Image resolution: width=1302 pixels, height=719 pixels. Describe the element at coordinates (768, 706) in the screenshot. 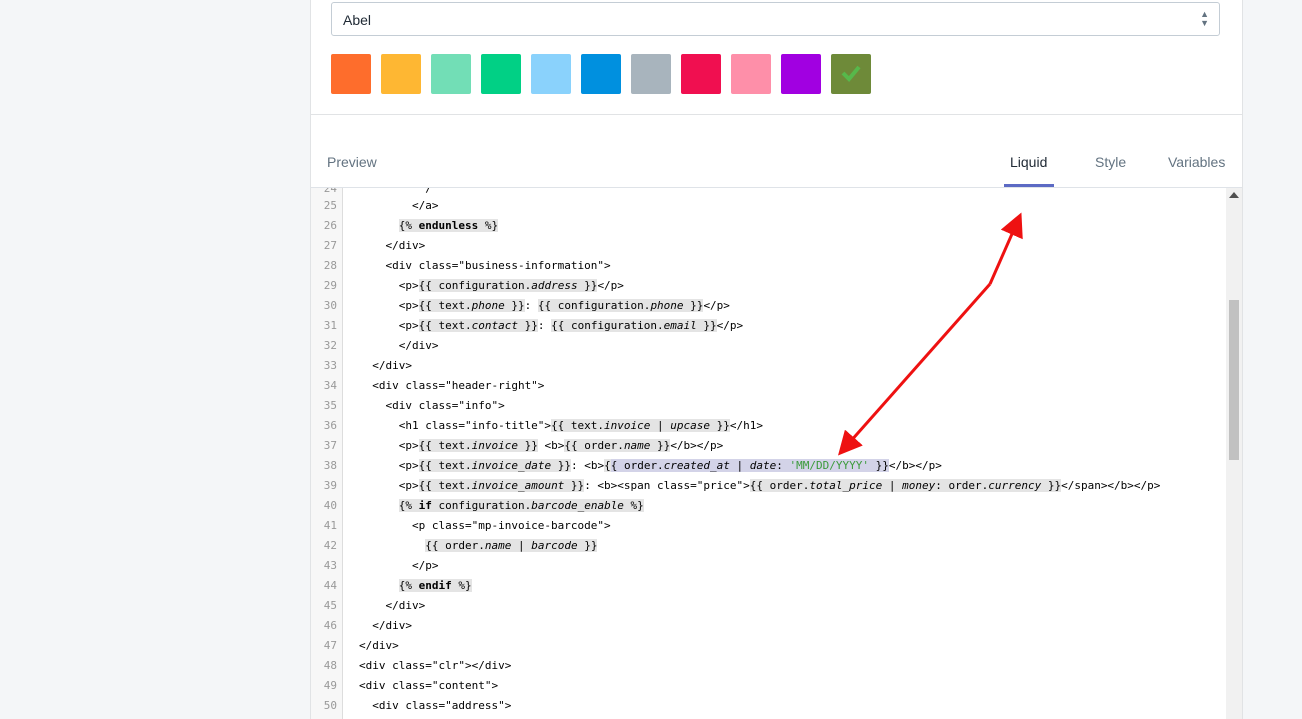

I see `code-line: 50 <div class="address">` at that location.